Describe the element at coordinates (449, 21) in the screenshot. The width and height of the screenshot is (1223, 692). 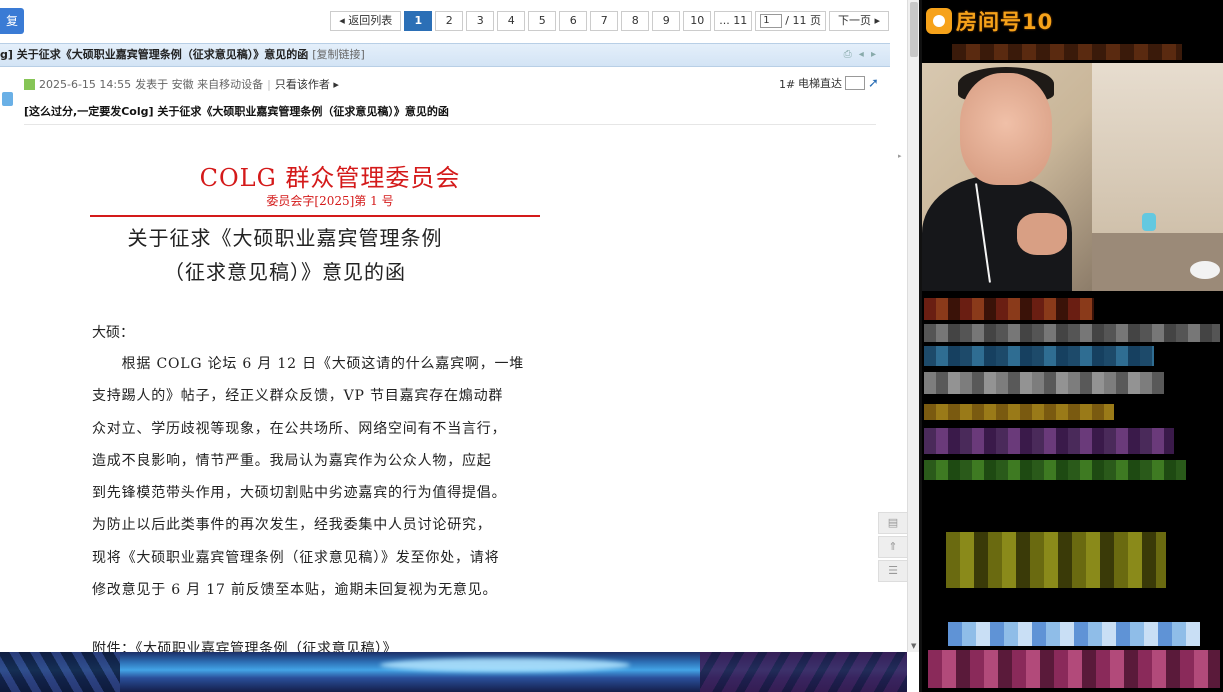
I see `page-button: 2` at that location.